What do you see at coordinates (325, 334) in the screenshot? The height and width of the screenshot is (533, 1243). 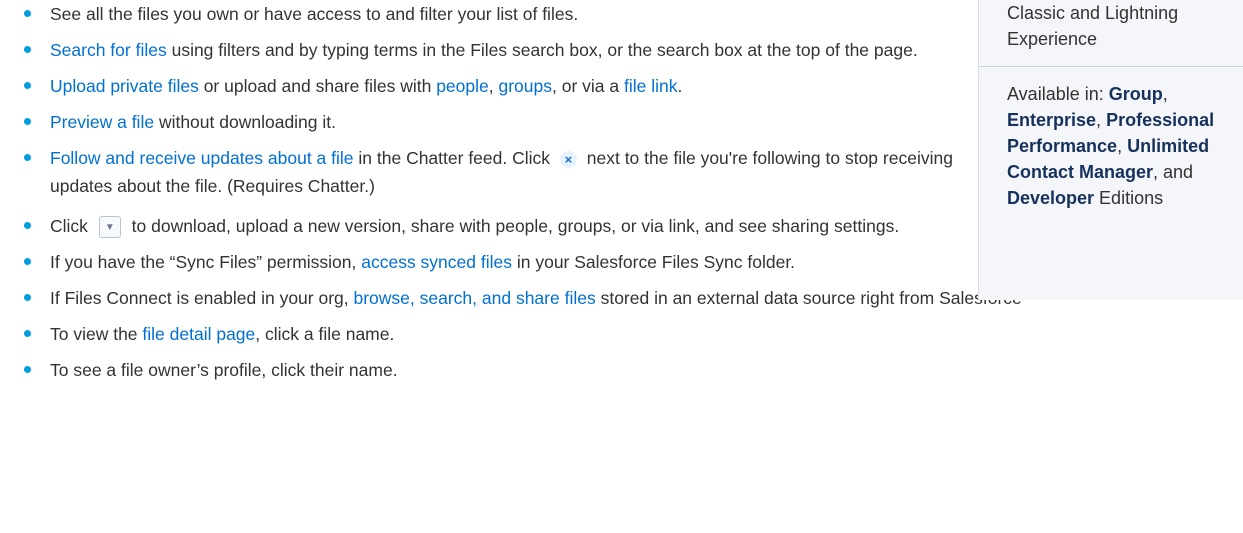 I see `item-text: , click a file name.` at bounding box center [325, 334].